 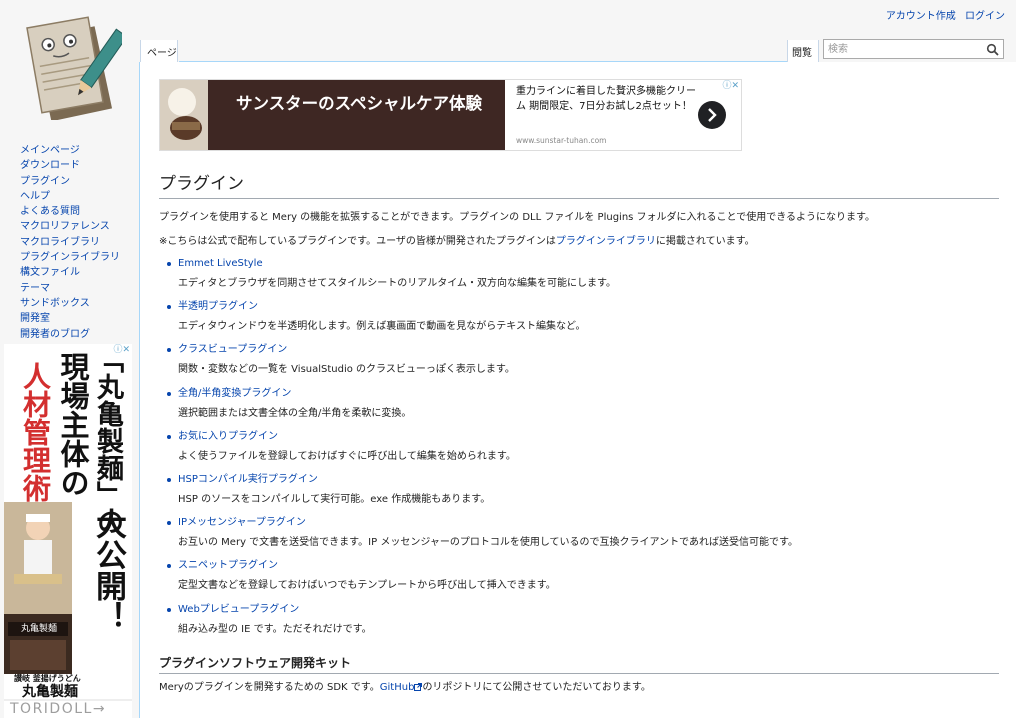 I want to click on plugin-link: クラスビュープラグイン, so click(x=232, y=350).